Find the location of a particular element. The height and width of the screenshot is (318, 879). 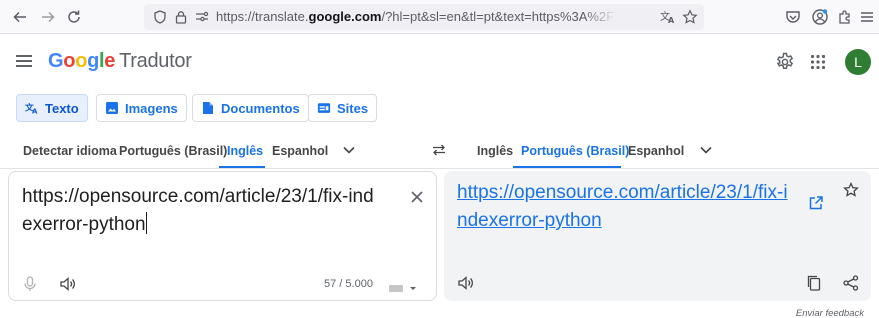

close-icon is located at coordinates (417, 197).